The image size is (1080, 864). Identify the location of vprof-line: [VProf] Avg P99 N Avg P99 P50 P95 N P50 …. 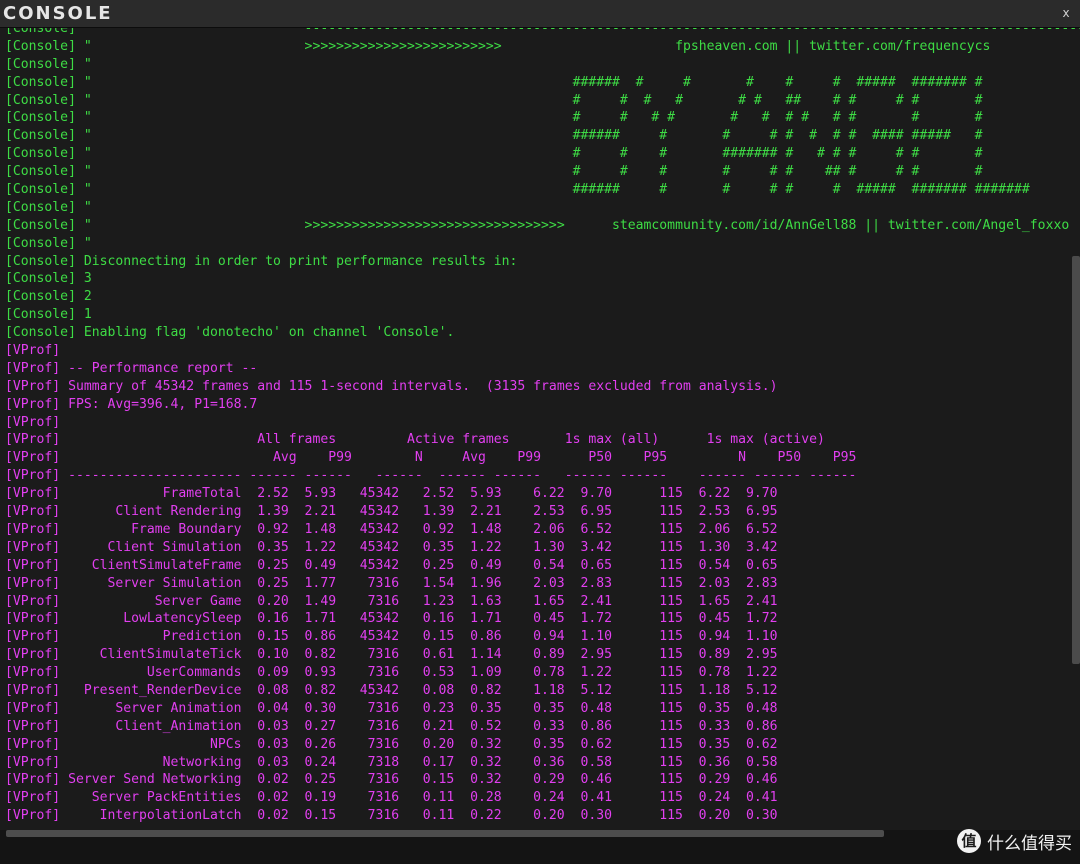
(431, 458).